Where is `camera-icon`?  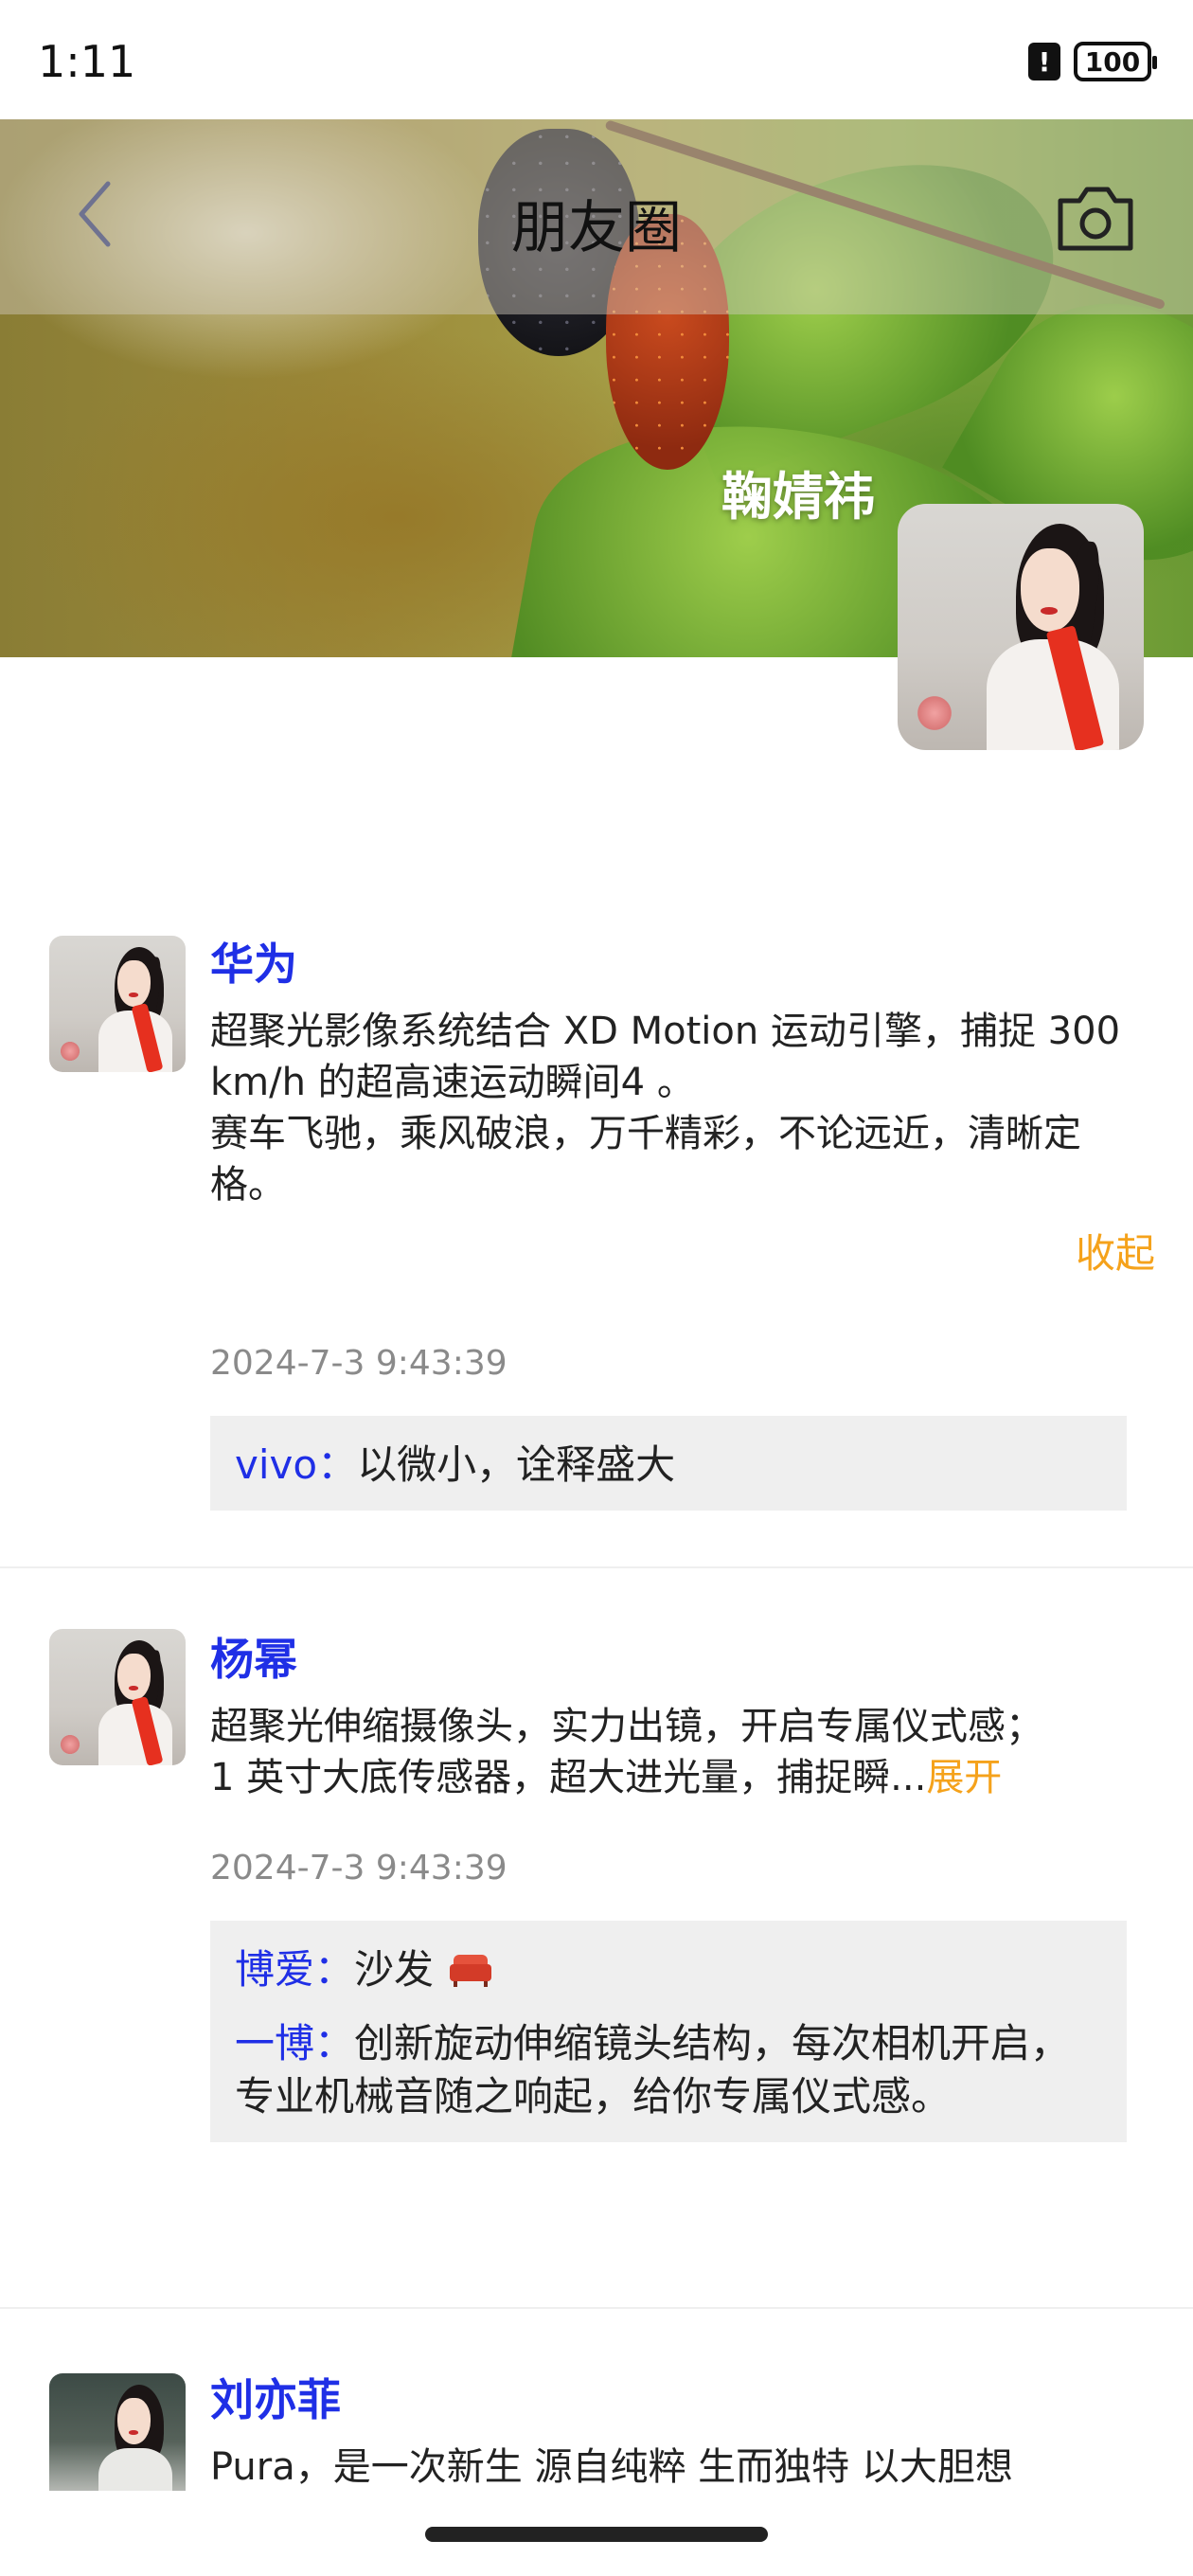
camera-icon is located at coordinates (1095, 219).